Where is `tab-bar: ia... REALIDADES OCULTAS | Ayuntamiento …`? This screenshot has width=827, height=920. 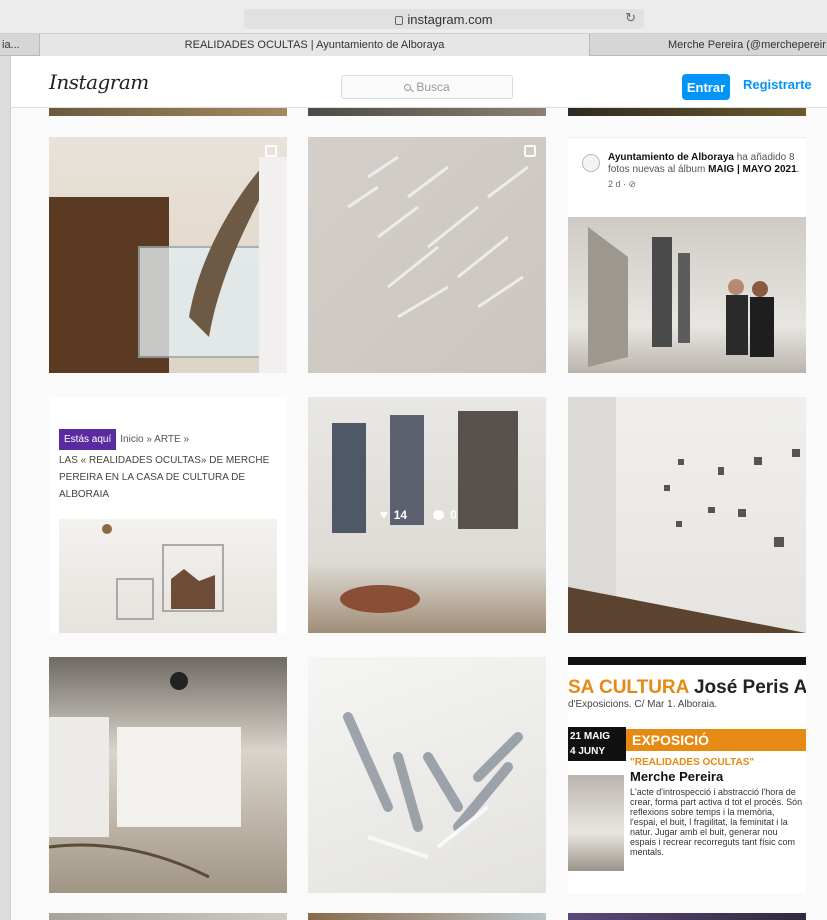 tab-bar: ia... REALIDADES OCULTAS | Ayuntamiento … is located at coordinates (413, 45).